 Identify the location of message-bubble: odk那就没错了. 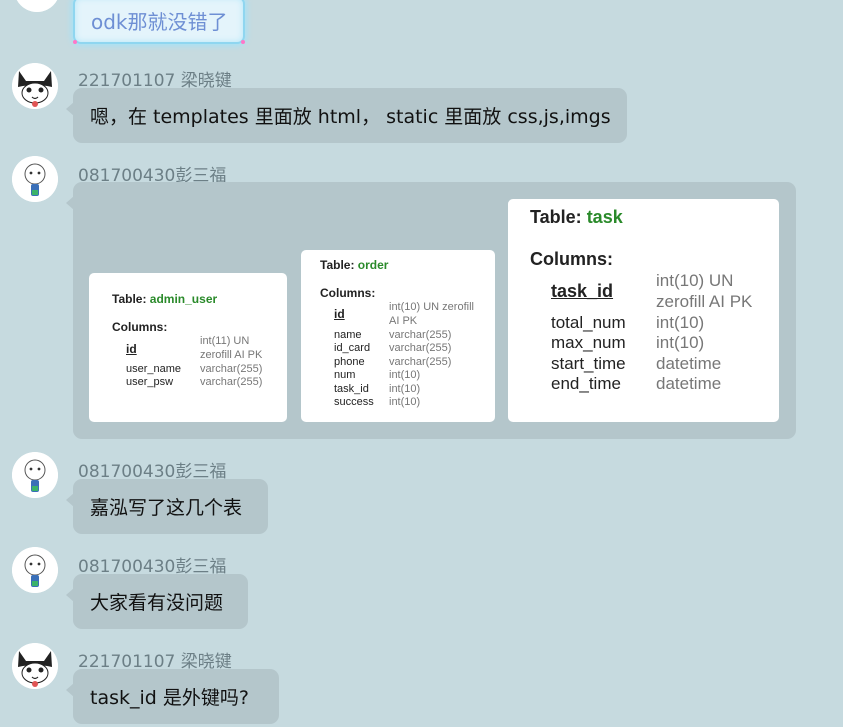
(159, 22).